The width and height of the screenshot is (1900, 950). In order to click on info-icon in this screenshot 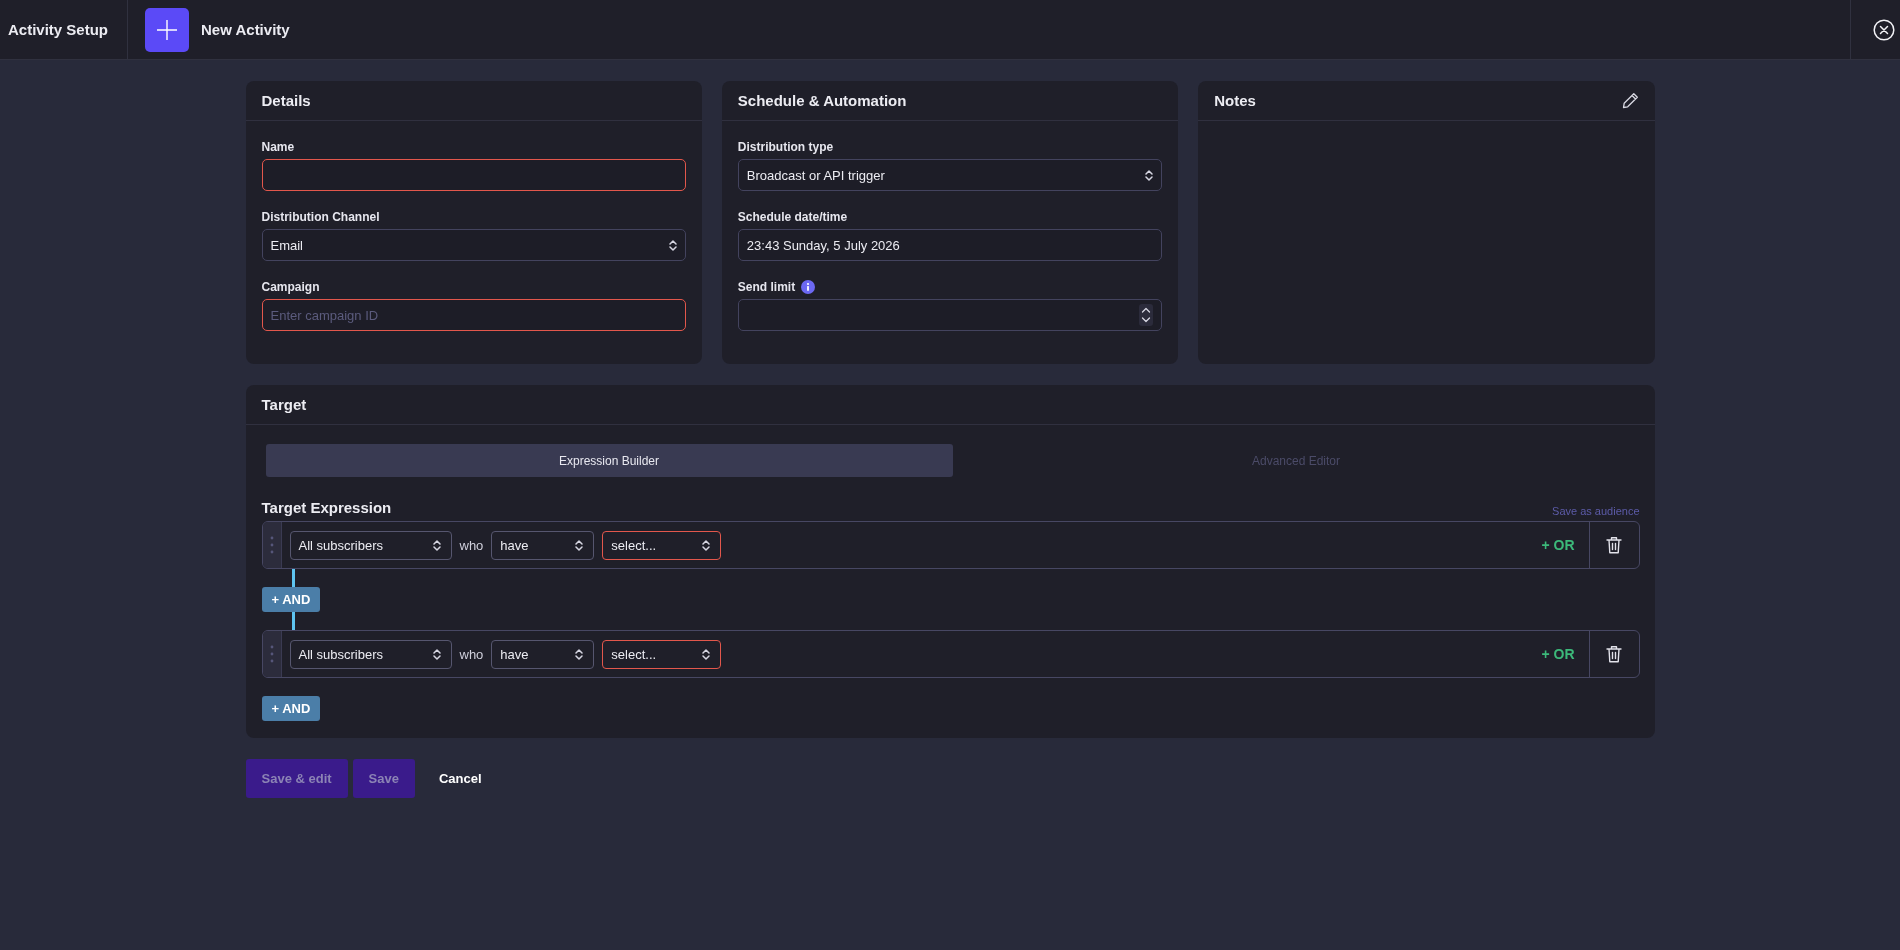, I will do `click(808, 287)`.